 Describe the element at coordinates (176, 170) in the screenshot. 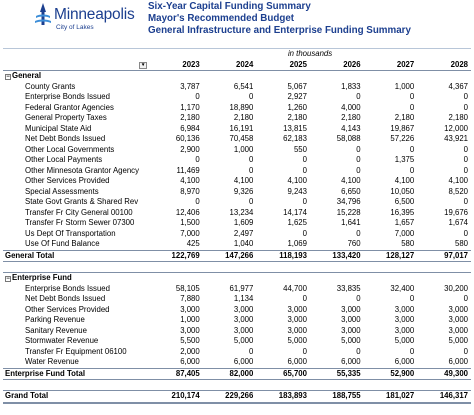

I see `amount-cell: 11,469` at that location.